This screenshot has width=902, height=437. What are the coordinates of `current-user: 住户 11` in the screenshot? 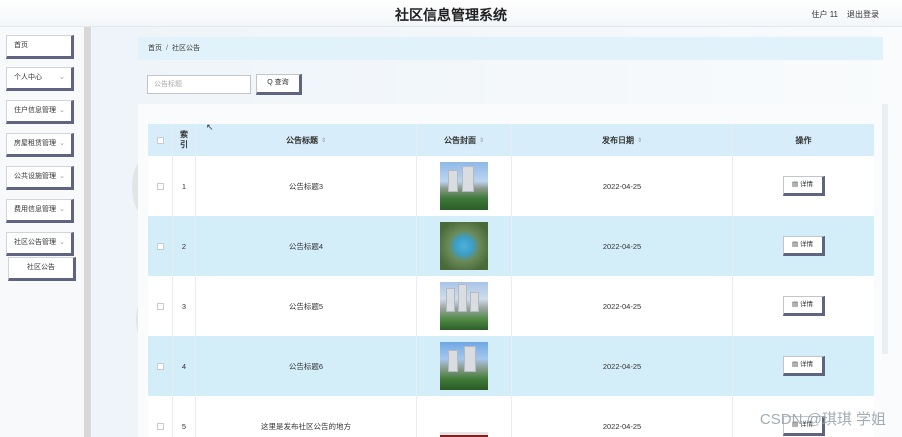 It's located at (824, 14).